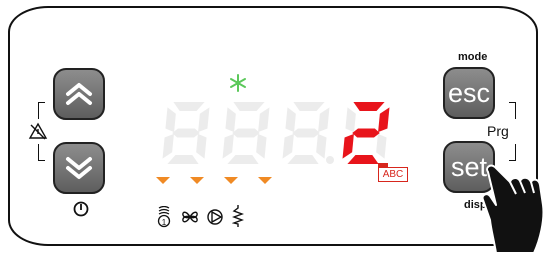 This screenshot has height=253, width=547. What do you see at coordinates (230, 120) in the screenshot?
I see `digit-2-segment-f` at bounding box center [230, 120].